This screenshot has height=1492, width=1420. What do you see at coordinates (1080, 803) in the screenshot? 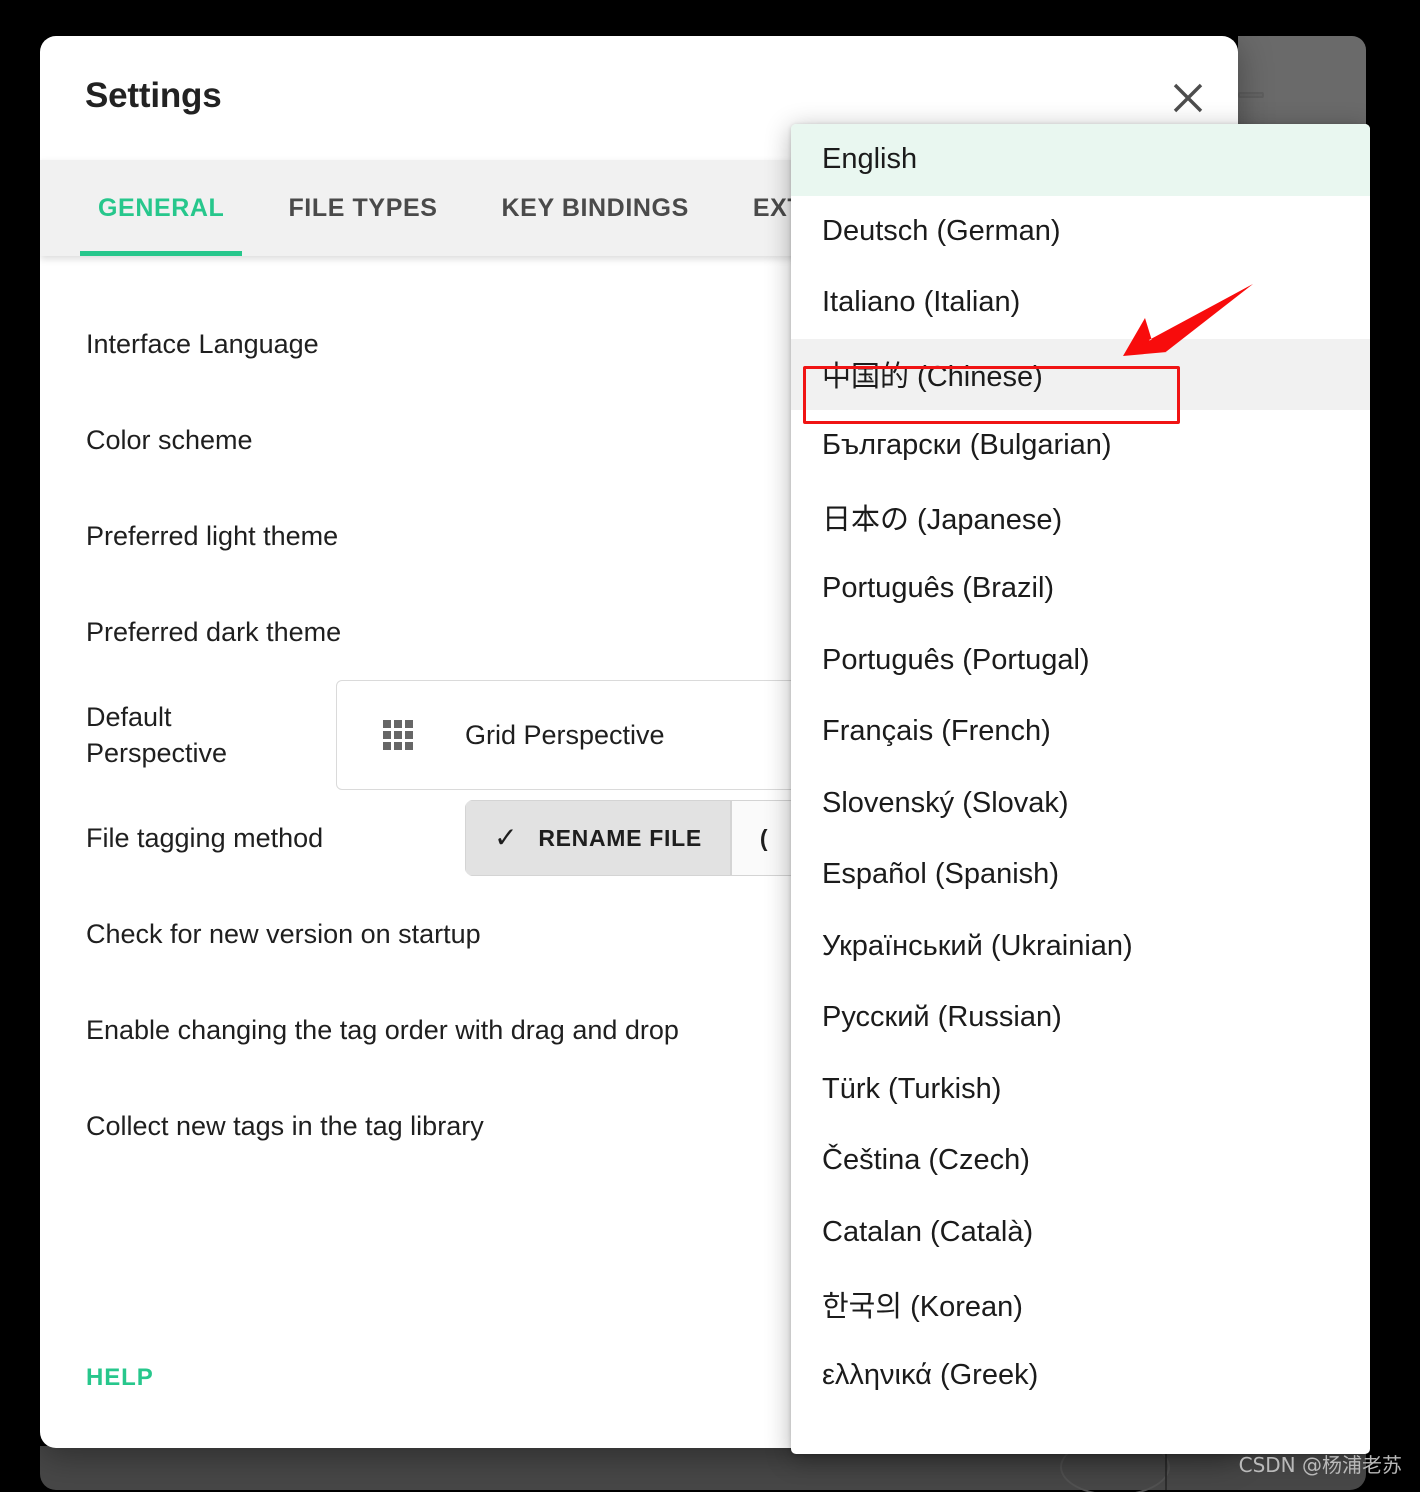
I see `language-option: Slovenský (Slovak)` at bounding box center [1080, 803].